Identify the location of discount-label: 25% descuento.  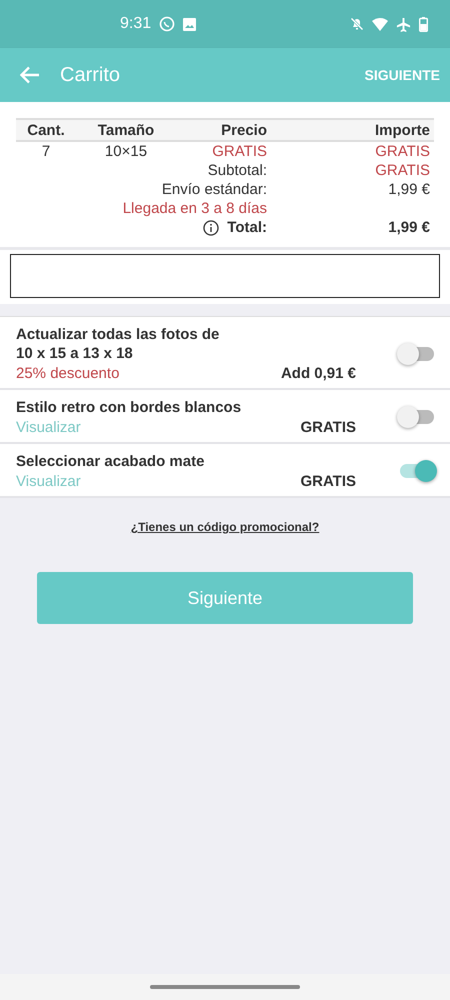
(68, 373).